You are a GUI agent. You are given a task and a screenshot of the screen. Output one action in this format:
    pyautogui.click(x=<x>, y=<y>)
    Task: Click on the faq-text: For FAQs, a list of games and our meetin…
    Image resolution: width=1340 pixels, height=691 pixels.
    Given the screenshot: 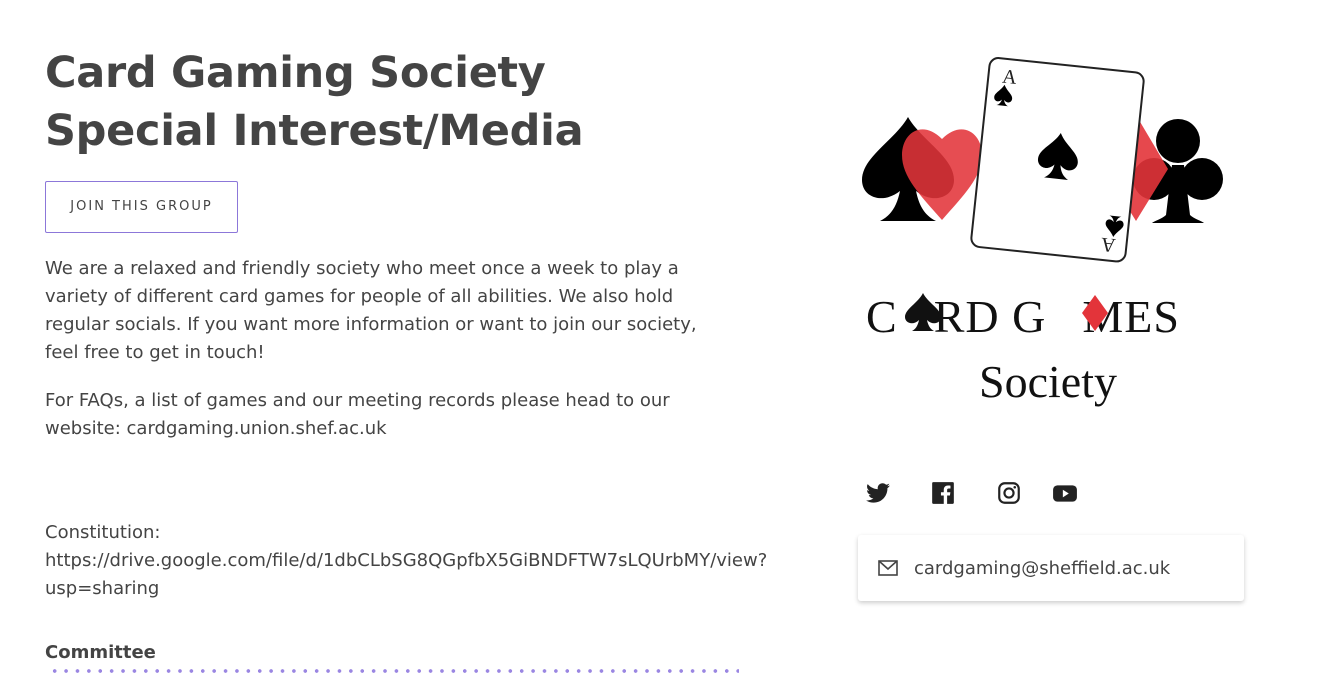 What is the action you would take?
    pyautogui.click(x=357, y=414)
    